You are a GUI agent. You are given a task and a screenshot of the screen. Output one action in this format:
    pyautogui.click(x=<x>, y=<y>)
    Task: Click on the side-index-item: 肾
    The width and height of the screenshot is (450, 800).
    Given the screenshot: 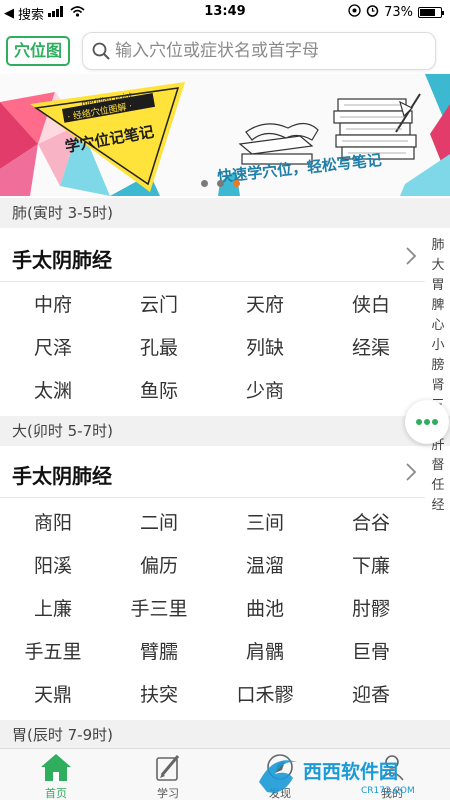 What is the action you would take?
    pyautogui.click(x=437, y=386)
    